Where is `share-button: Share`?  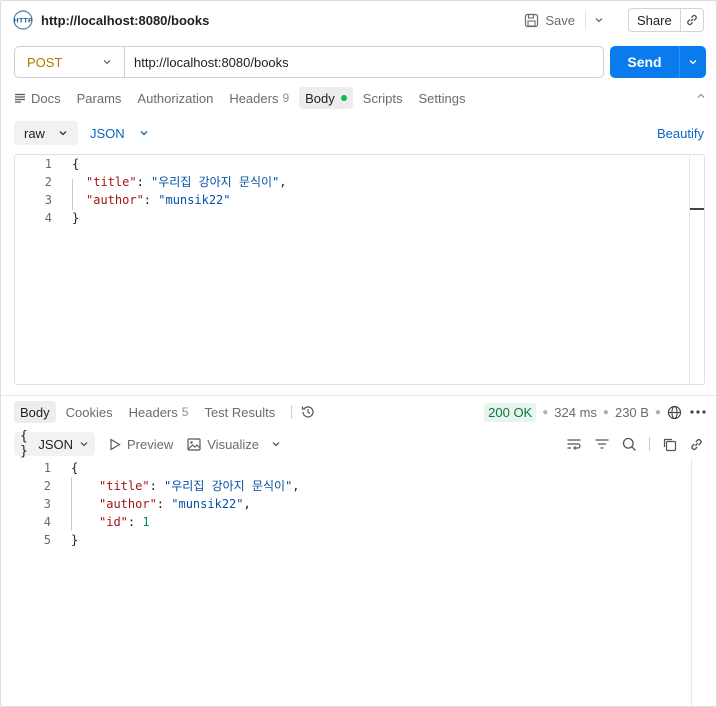
share-button: Share is located at coordinates (655, 20).